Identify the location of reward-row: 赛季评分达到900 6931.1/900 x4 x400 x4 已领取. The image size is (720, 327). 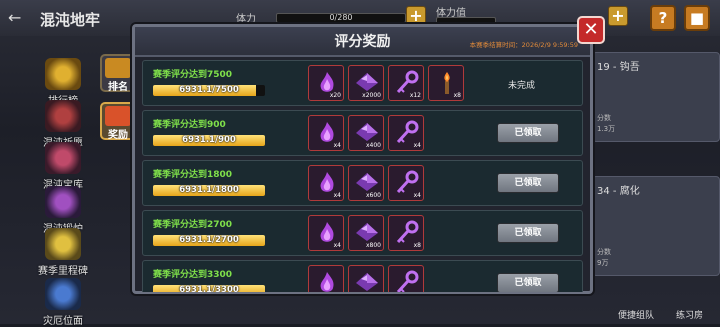
(362, 133).